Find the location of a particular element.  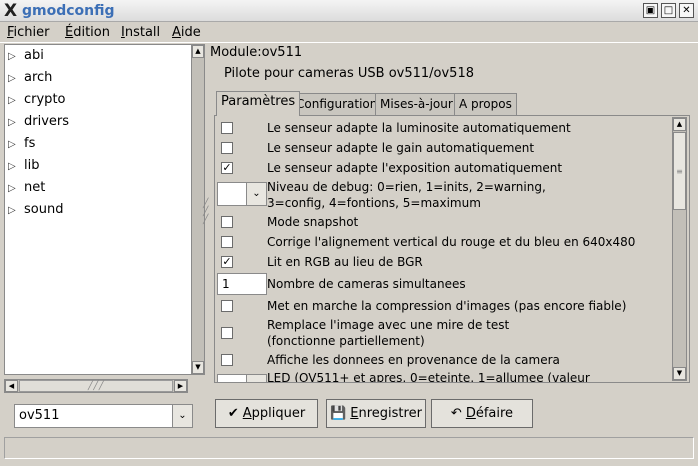

scroll-thumb: ╱╱╱ is located at coordinates (96, 386).